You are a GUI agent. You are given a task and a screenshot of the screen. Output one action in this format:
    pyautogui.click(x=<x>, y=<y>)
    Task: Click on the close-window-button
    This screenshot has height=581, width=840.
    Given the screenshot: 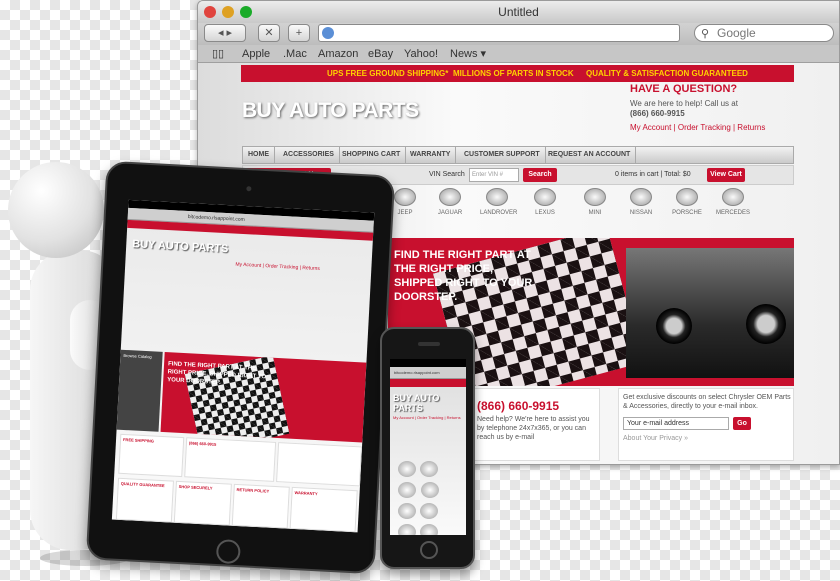 What is the action you would take?
    pyautogui.click(x=210, y=12)
    